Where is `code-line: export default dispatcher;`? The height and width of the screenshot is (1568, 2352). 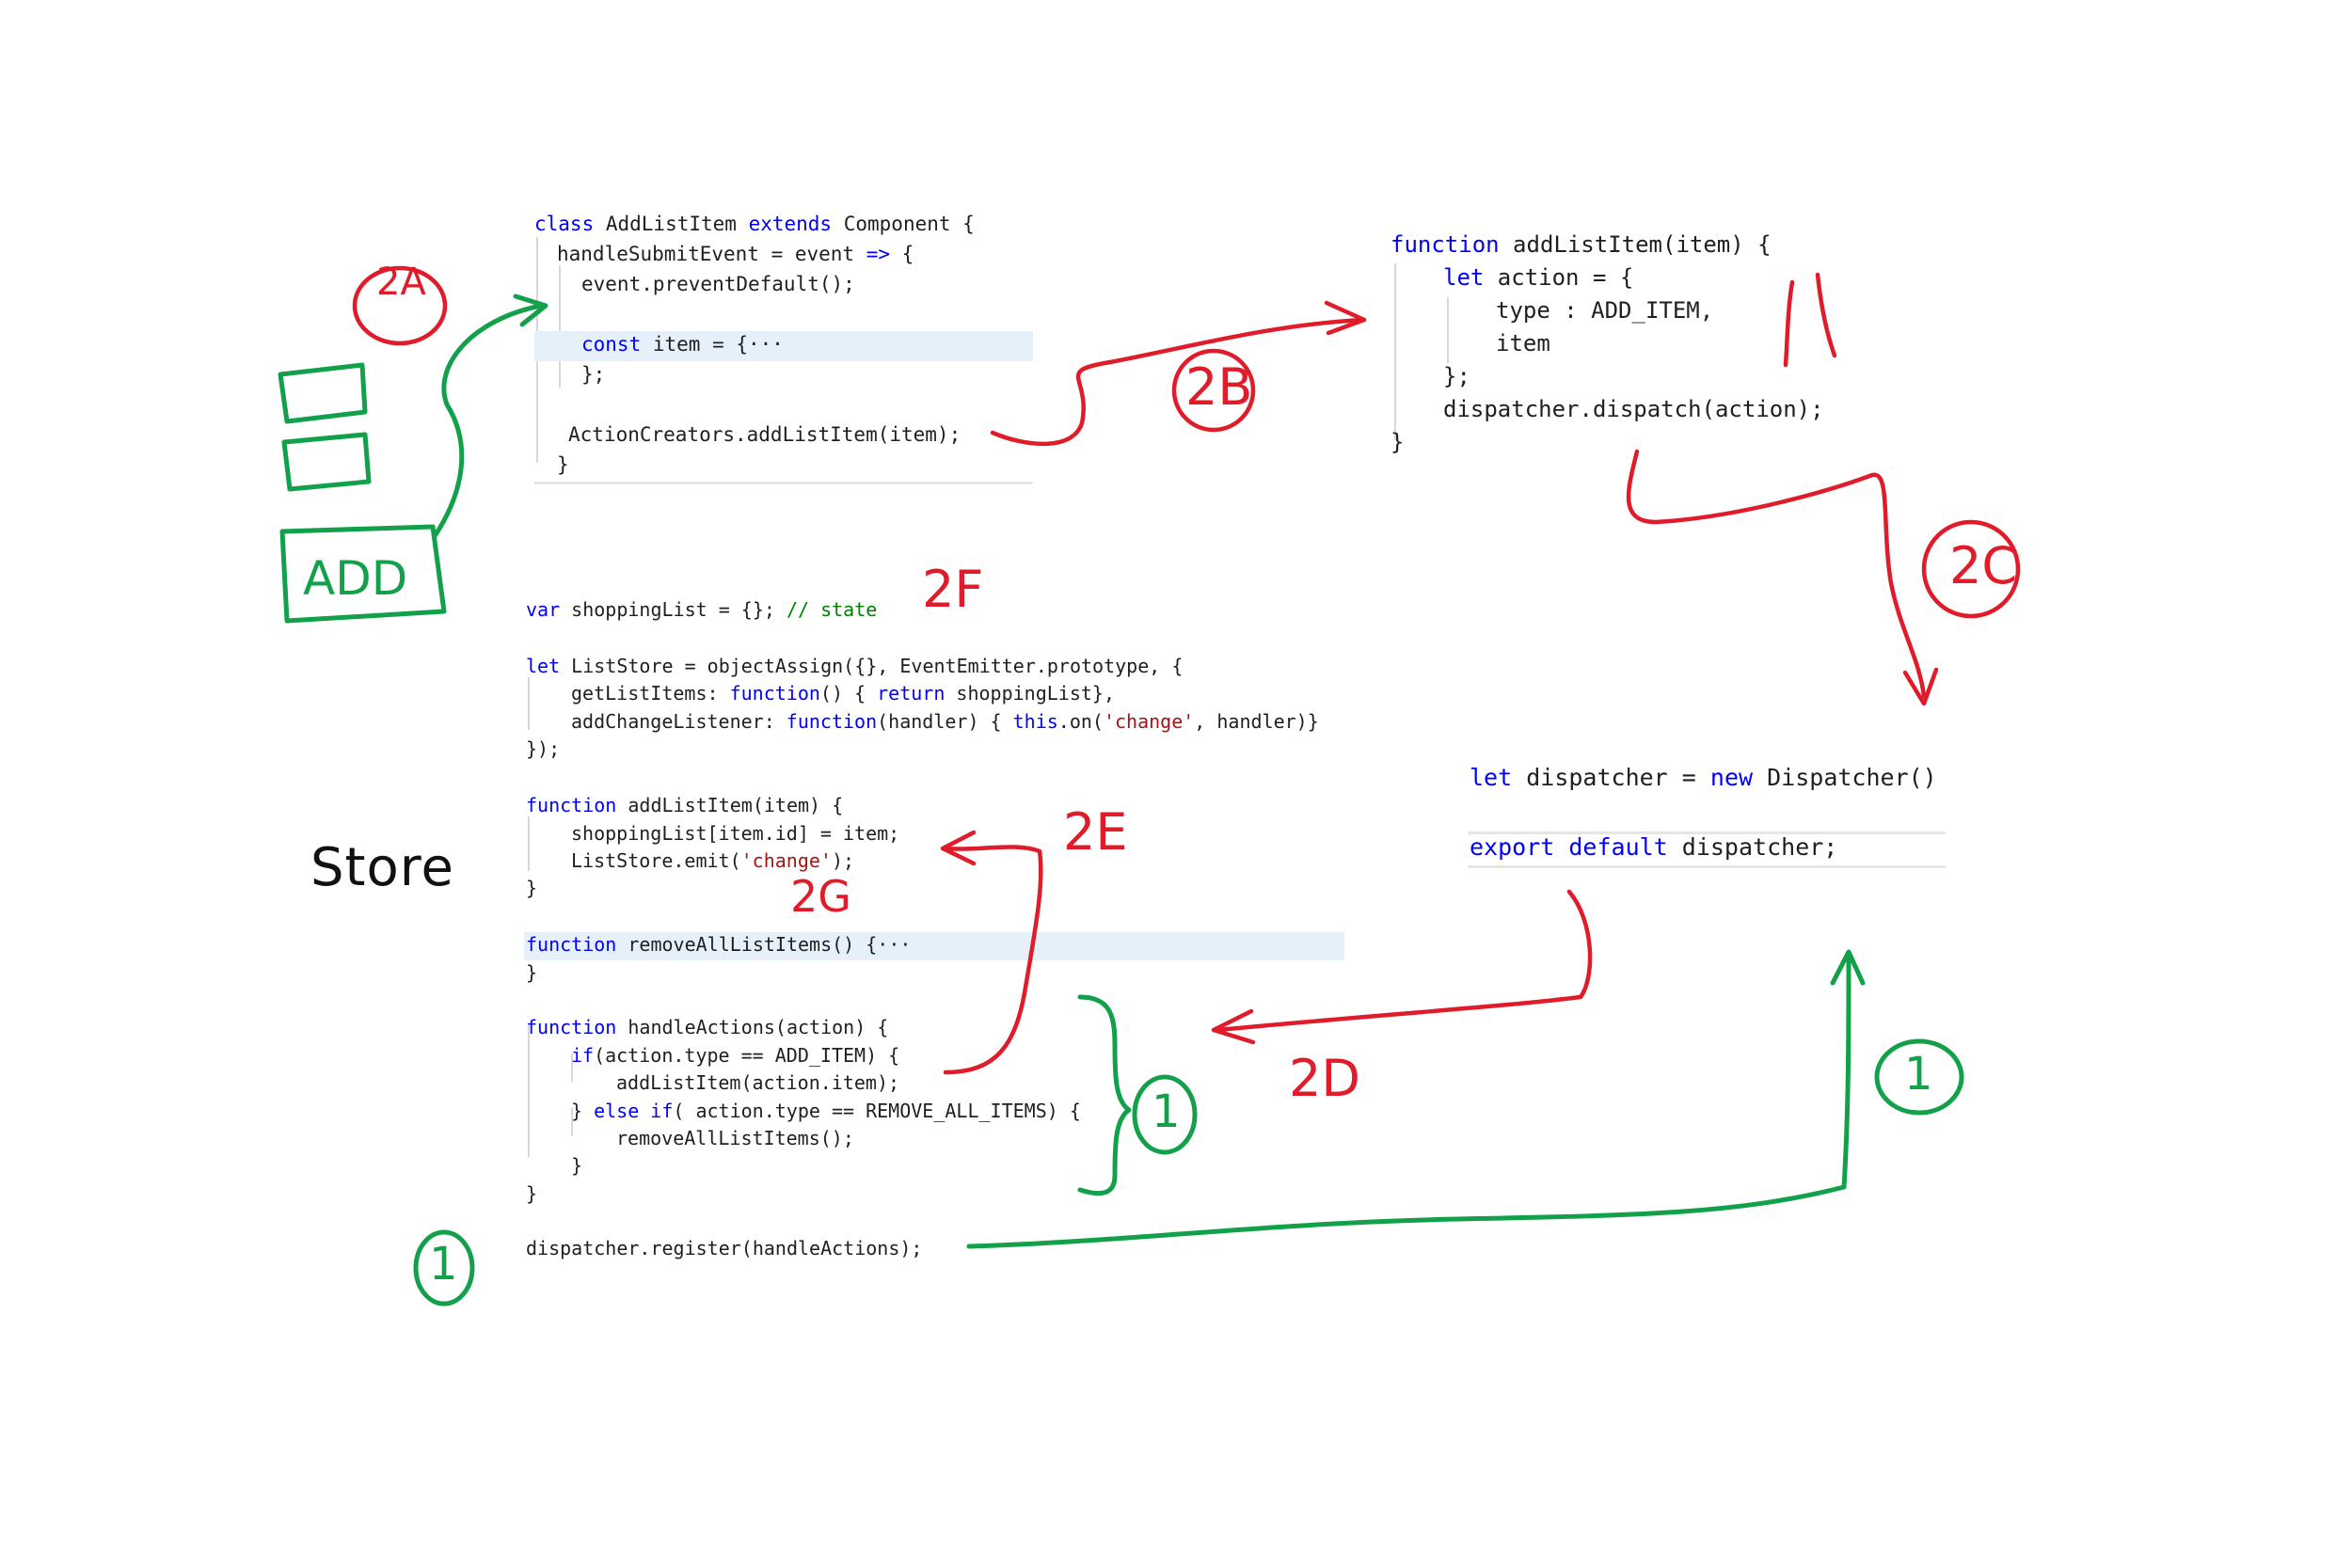 code-line: export default dispatcher; is located at coordinates (1654, 847).